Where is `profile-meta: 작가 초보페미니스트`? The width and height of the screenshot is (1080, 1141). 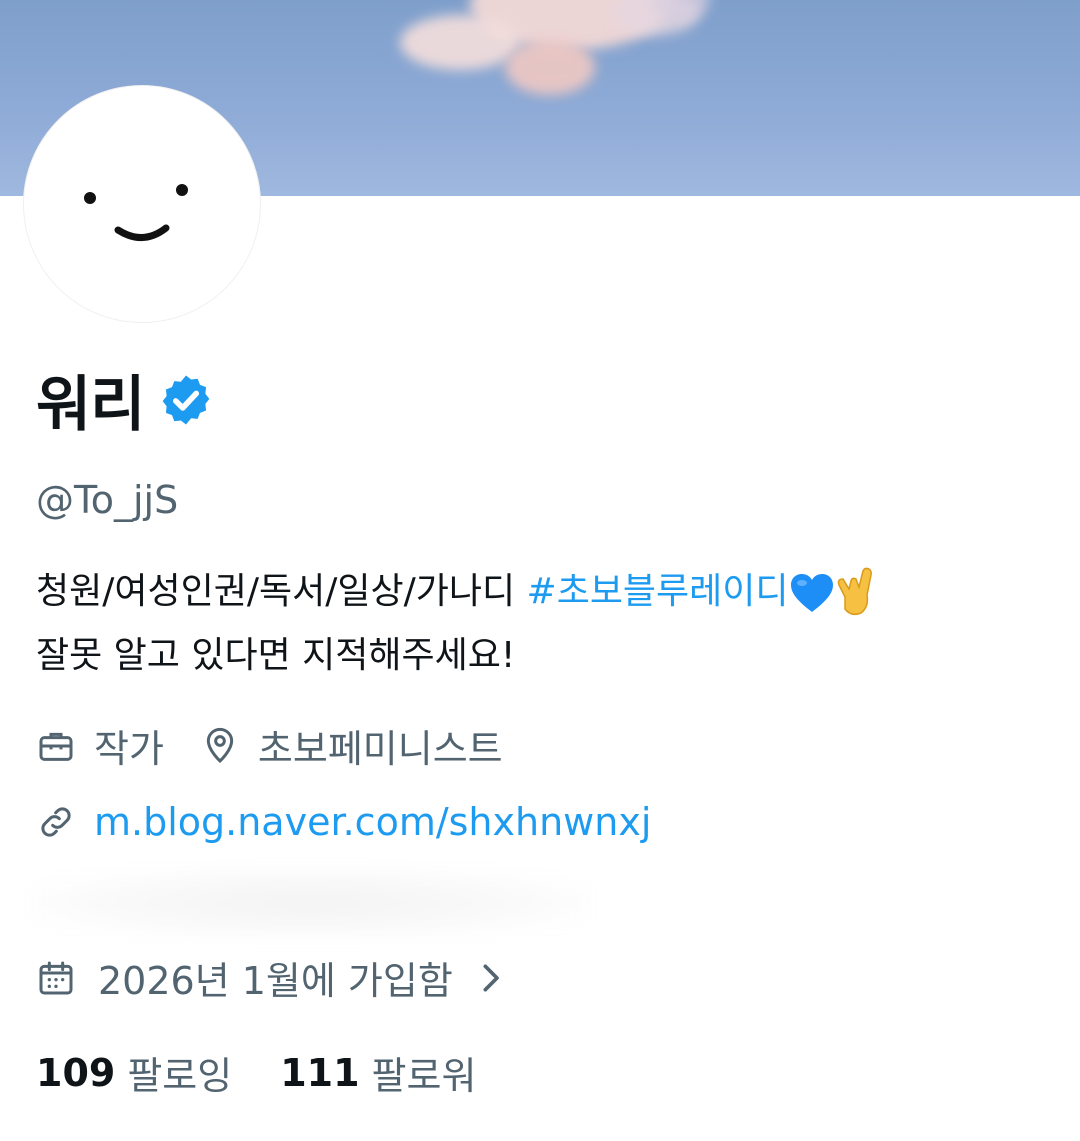 profile-meta: 작가 초보페미니스트 is located at coordinates (287, 745).